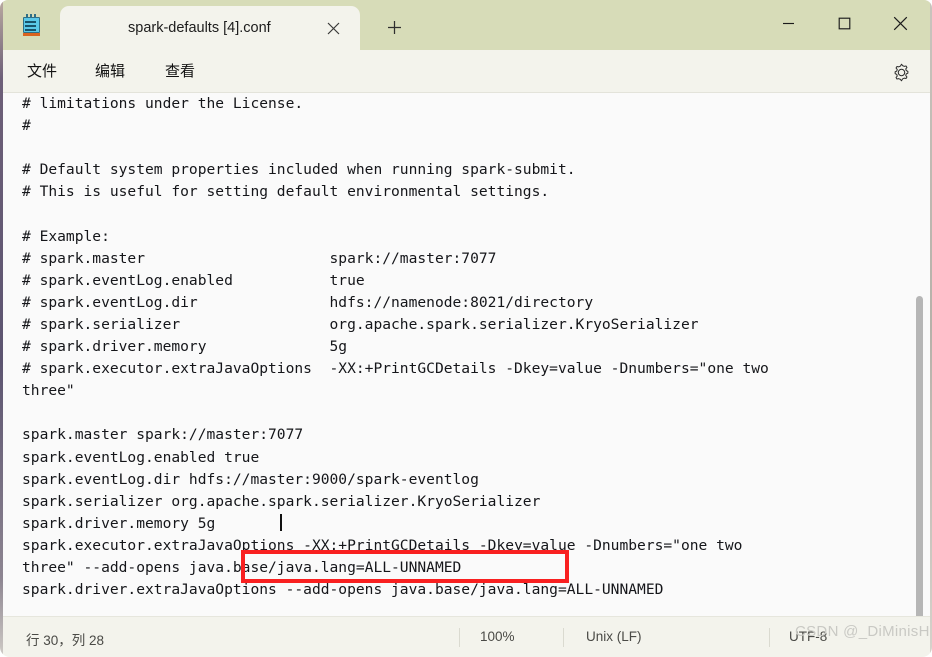 Image resolution: width=932 pixels, height=657 pixels. I want to click on editor-line: # spark.master spark://master:7077, so click(259, 258).